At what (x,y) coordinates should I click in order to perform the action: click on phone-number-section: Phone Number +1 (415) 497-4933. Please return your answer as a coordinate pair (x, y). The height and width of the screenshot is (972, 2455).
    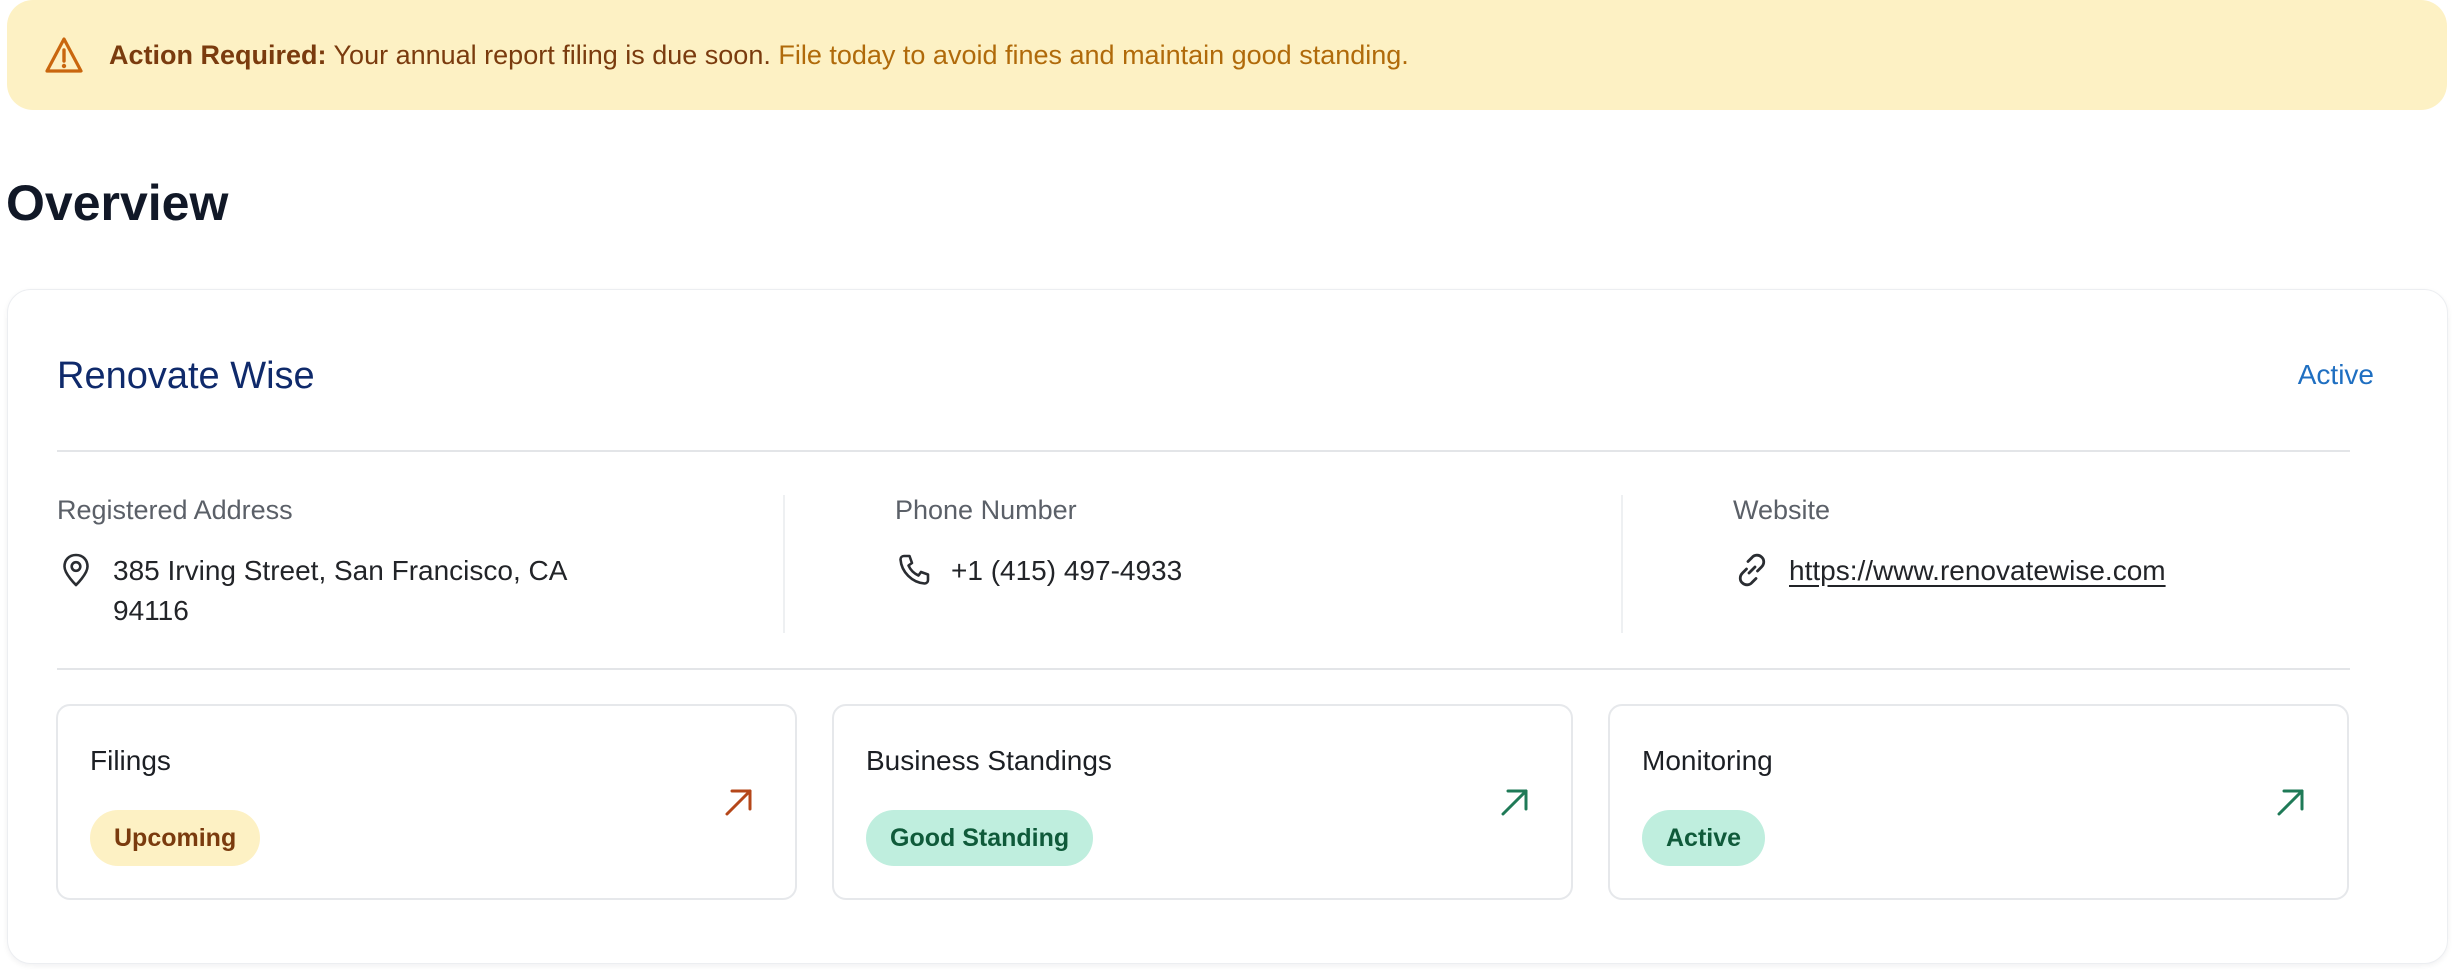
    Looking at the image, I should click on (1205, 567).